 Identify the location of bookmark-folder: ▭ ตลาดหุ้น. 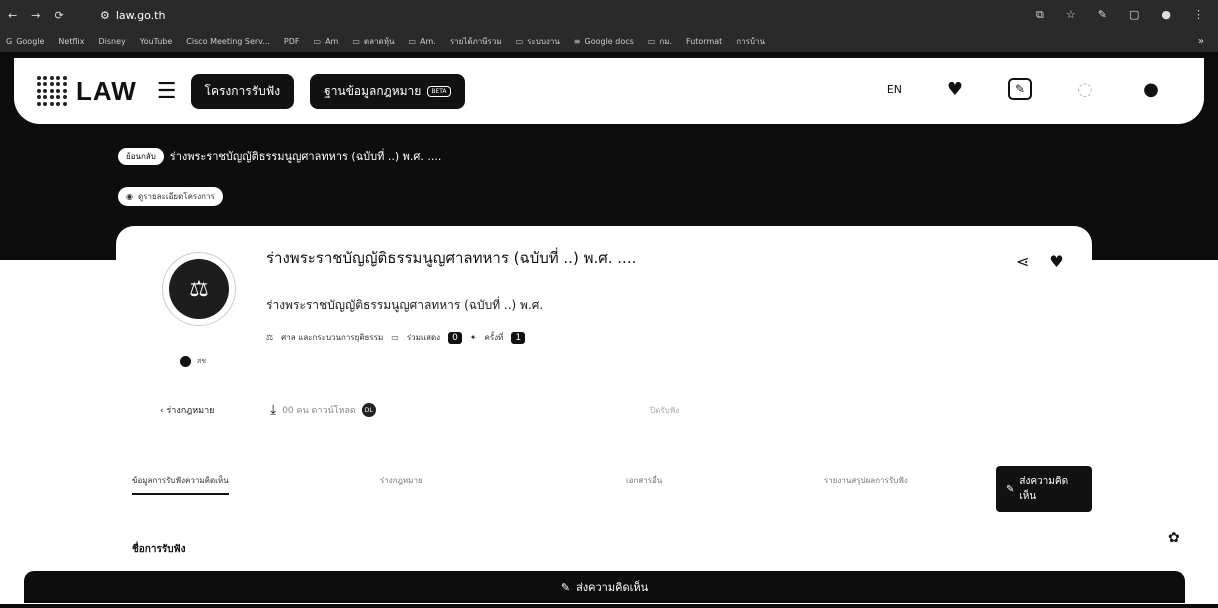
(373, 41).